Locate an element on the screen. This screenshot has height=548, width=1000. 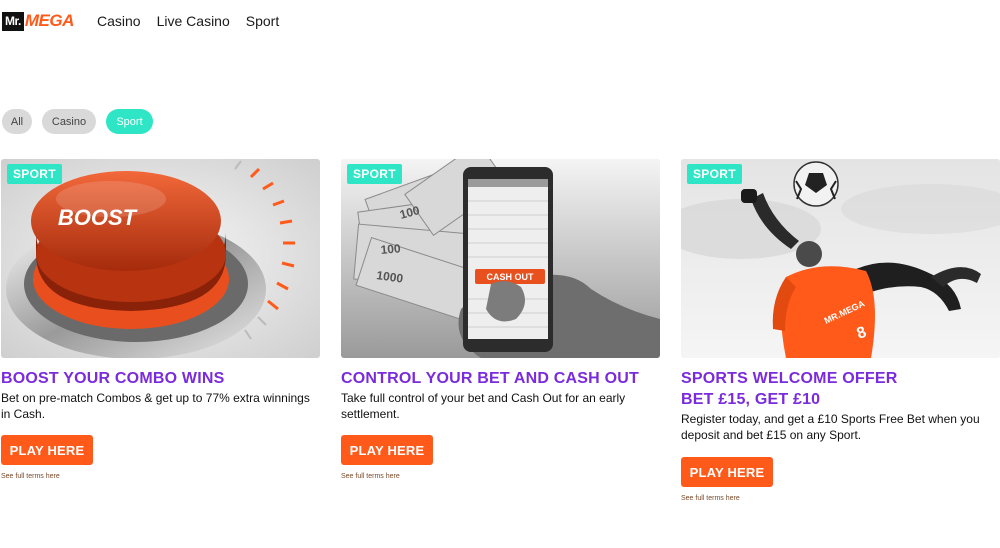
promo-filters: All Casino Sport is located at coordinates (77, 121).